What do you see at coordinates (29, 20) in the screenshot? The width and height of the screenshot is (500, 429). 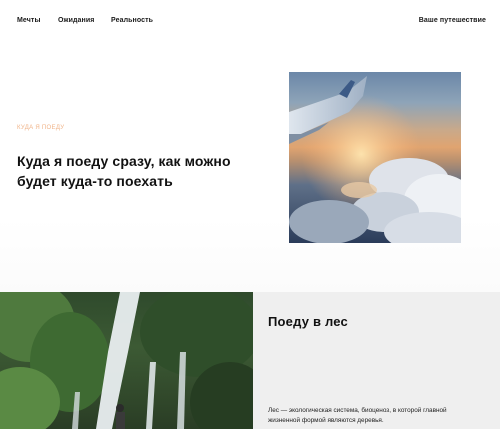 I see `nav-link-dreams: Мечты` at bounding box center [29, 20].